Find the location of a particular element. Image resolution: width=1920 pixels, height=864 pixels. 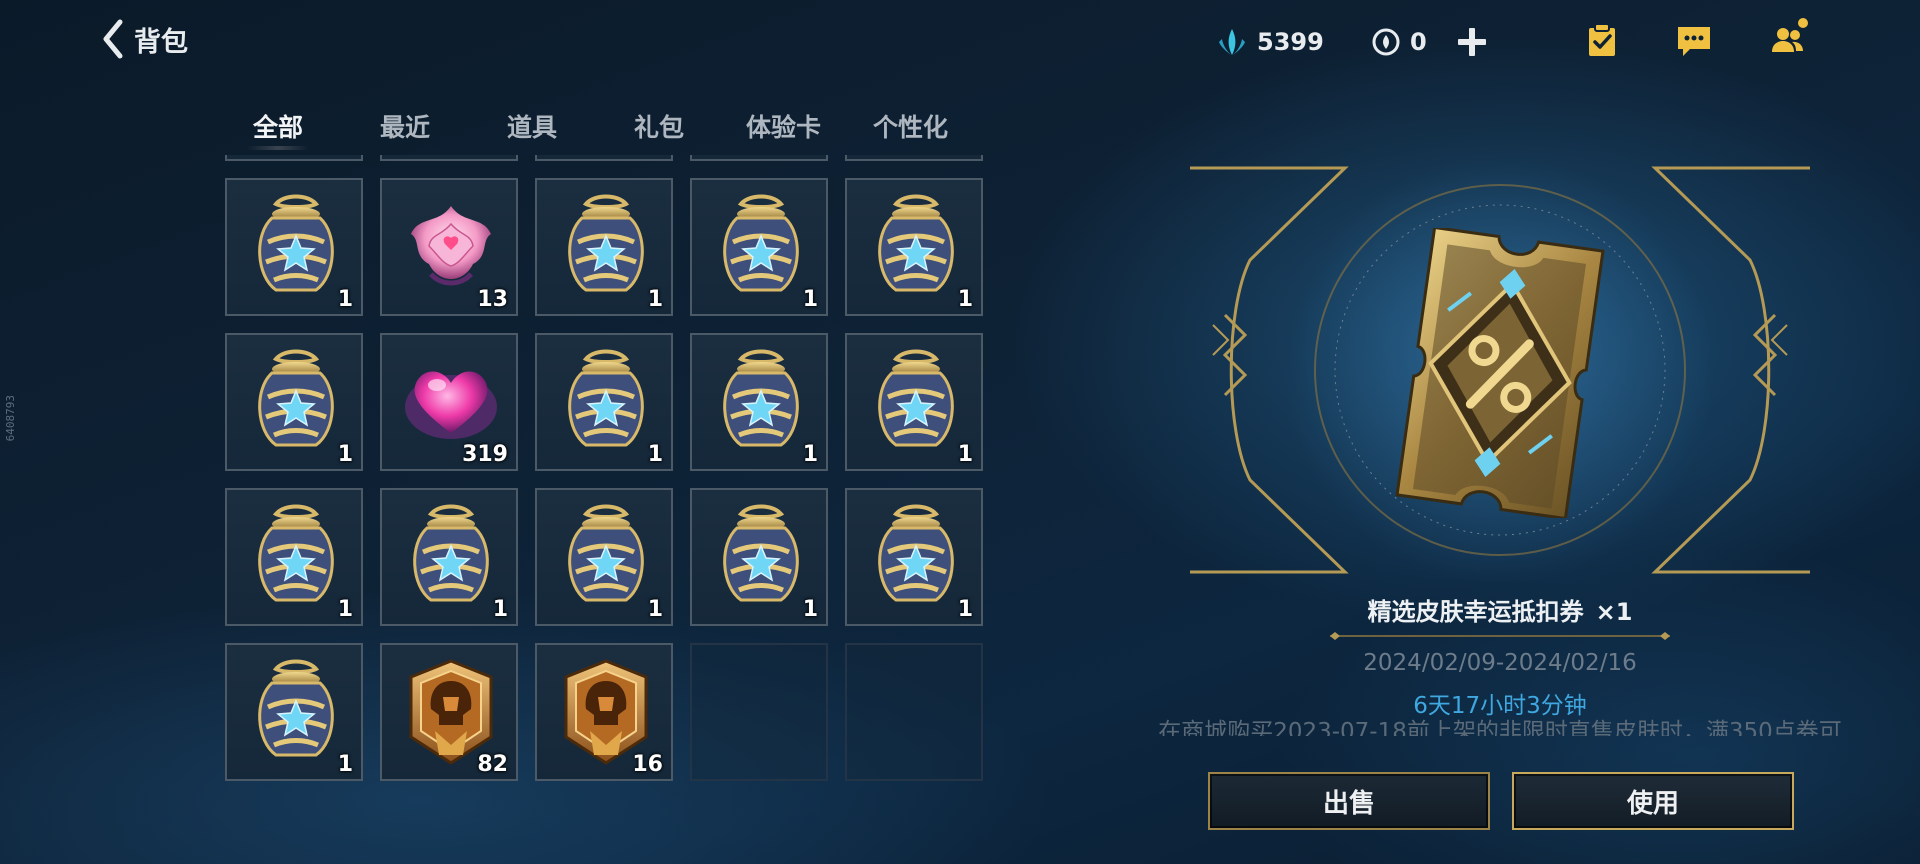

tab-props: 道具 is located at coordinates (532, 126).